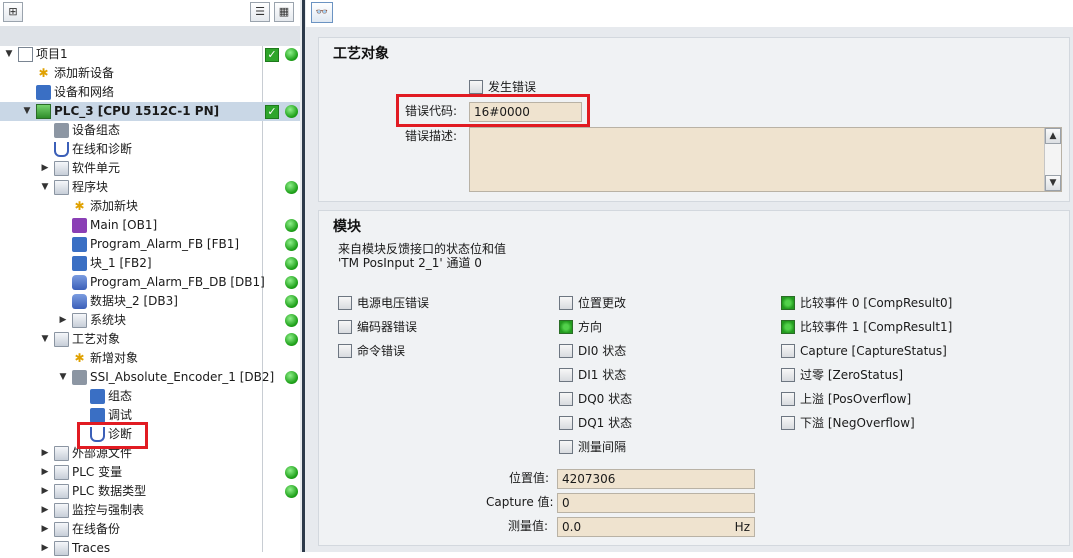 Image resolution: width=1073 pixels, height=558 pixels. What do you see at coordinates (602, 447) in the screenshot?
I see `status-label: 测量间隔` at bounding box center [602, 447].